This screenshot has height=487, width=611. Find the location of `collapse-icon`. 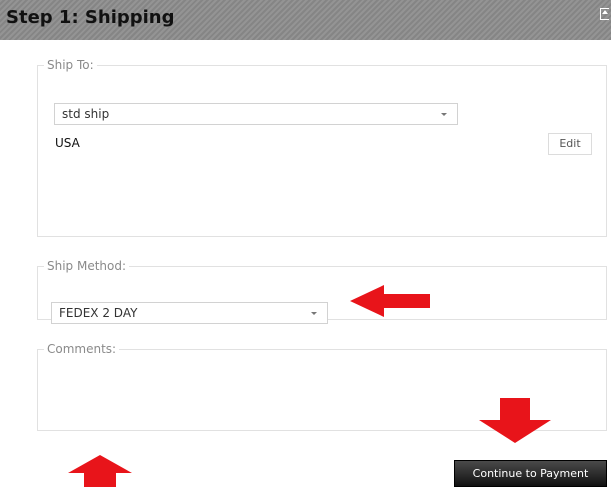

collapse-icon is located at coordinates (604, 14).